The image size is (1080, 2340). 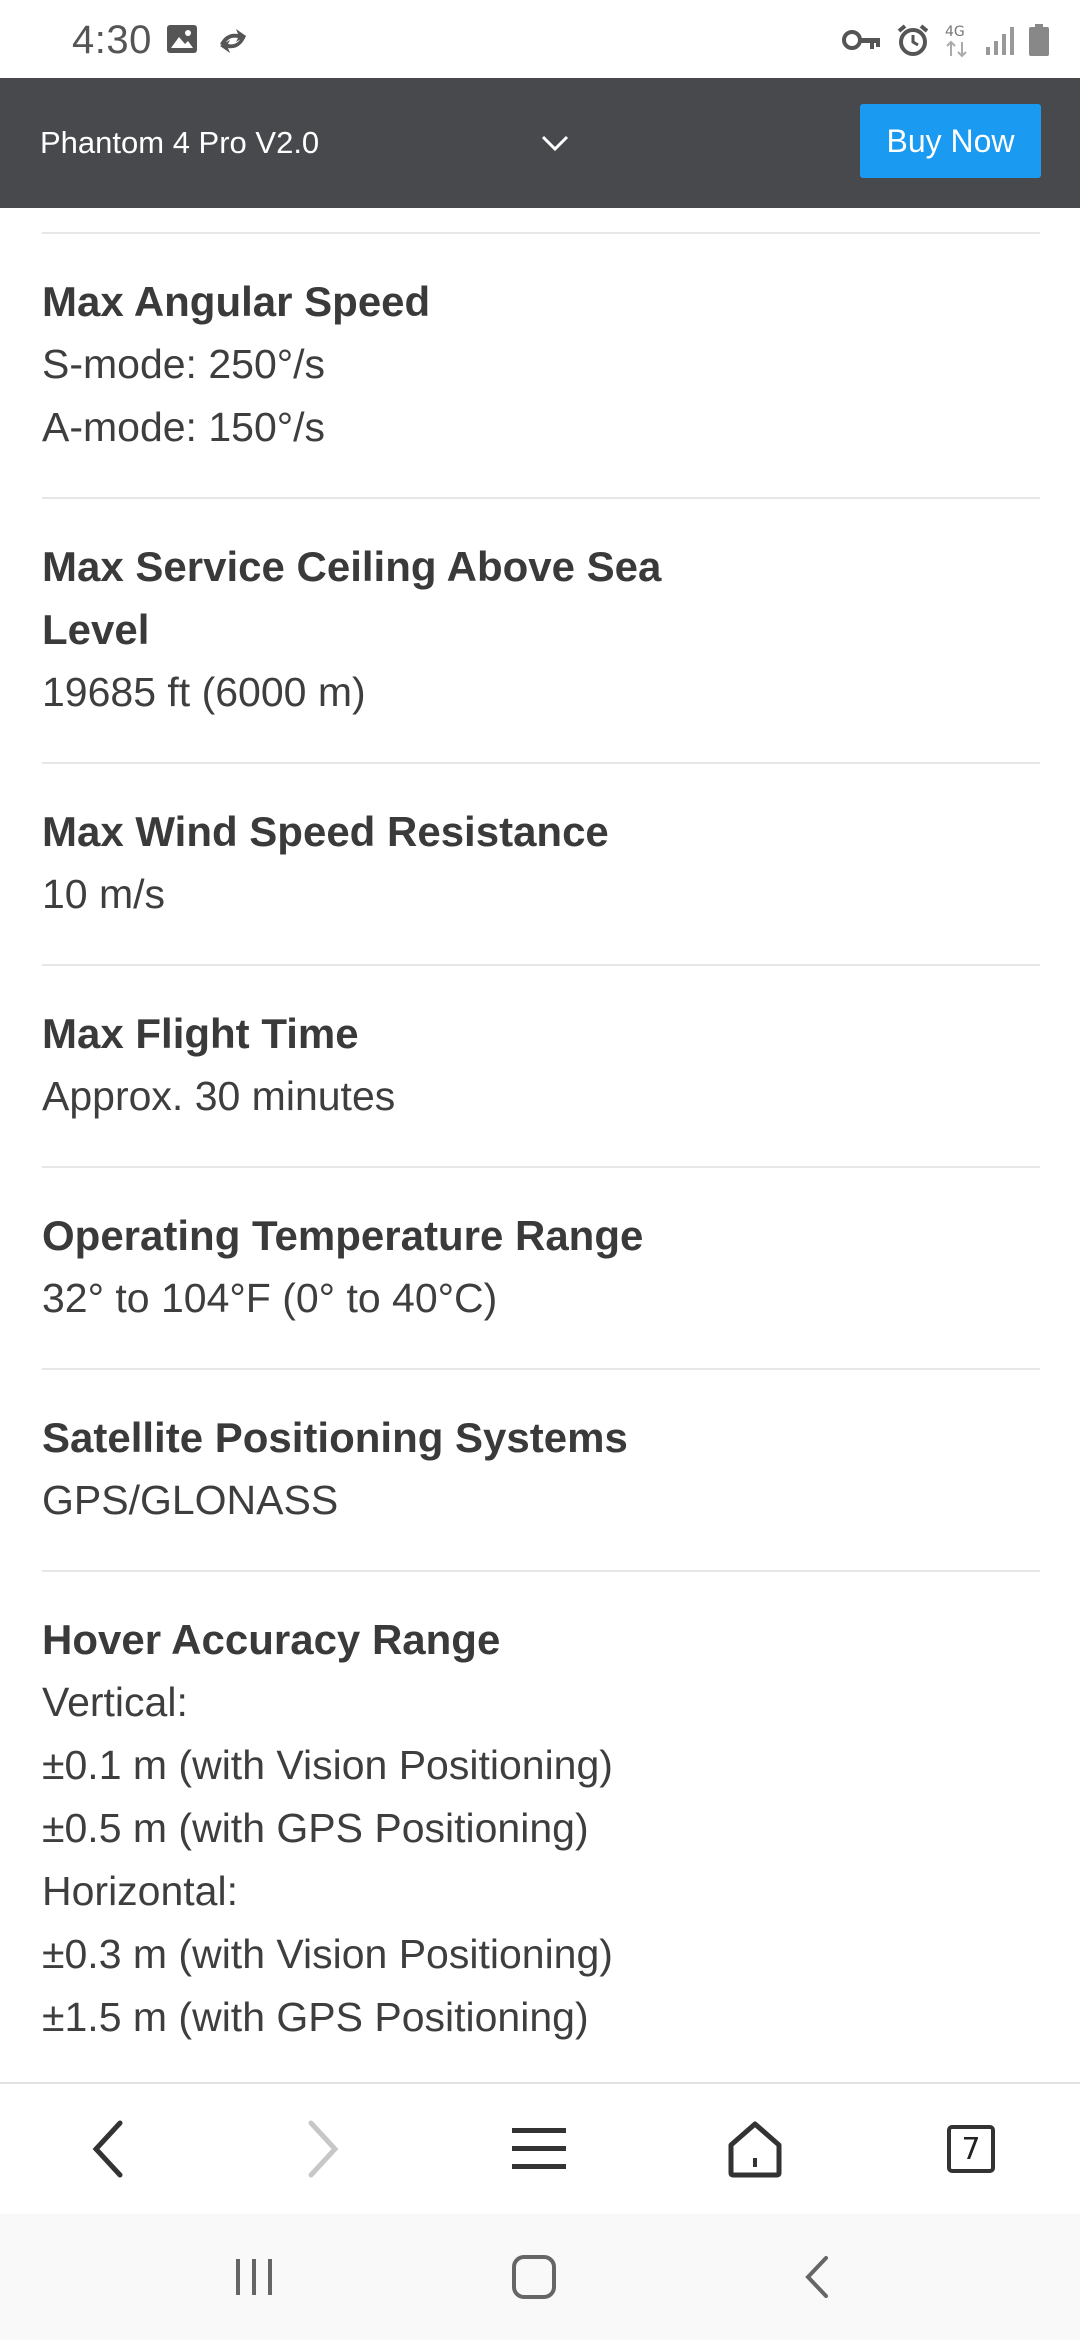 I want to click on home-icon, so click(x=755, y=2149).